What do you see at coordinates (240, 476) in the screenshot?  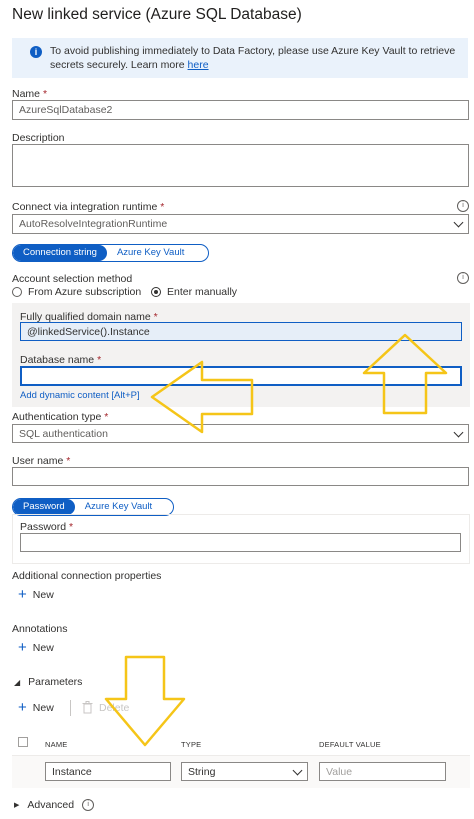 I see `user-name-input` at bounding box center [240, 476].